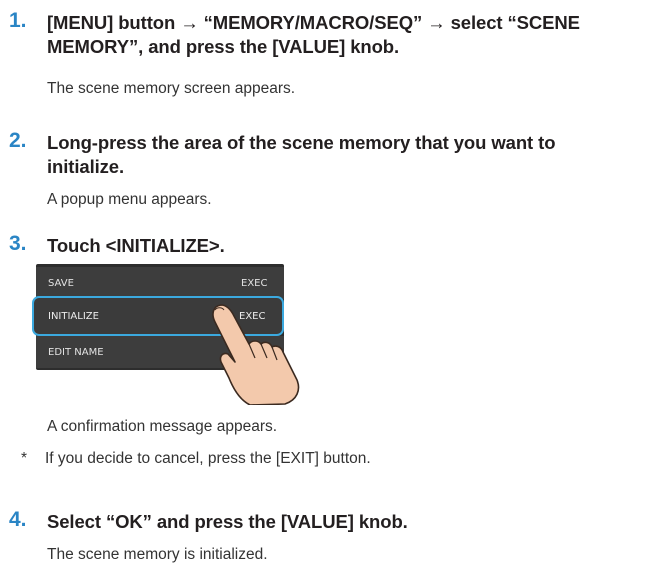  Describe the element at coordinates (157, 554) in the screenshot. I see `step-4-result: The scene memory is initialized.` at that location.